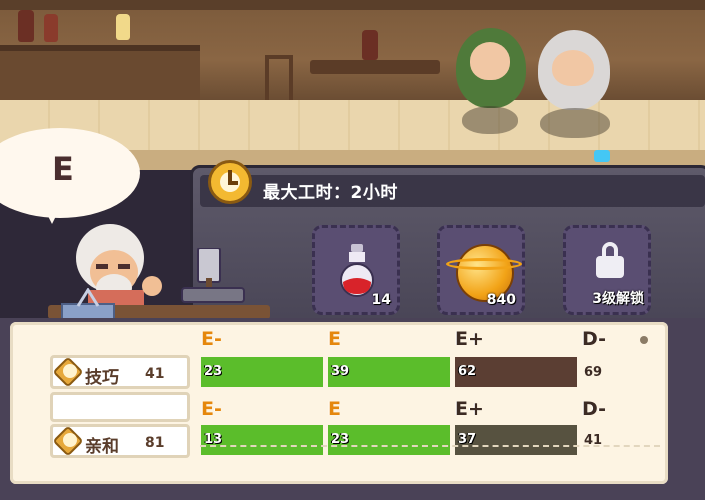 This screenshot has height=500, width=705. Describe the element at coordinates (352, 5) in the screenshot. I see `ceiling-beam` at that location.